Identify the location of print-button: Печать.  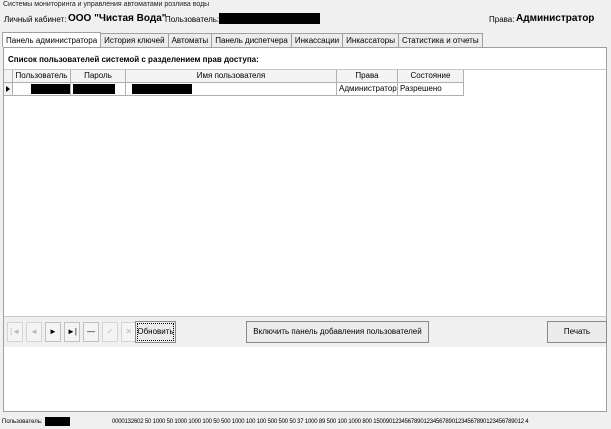
(577, 332).